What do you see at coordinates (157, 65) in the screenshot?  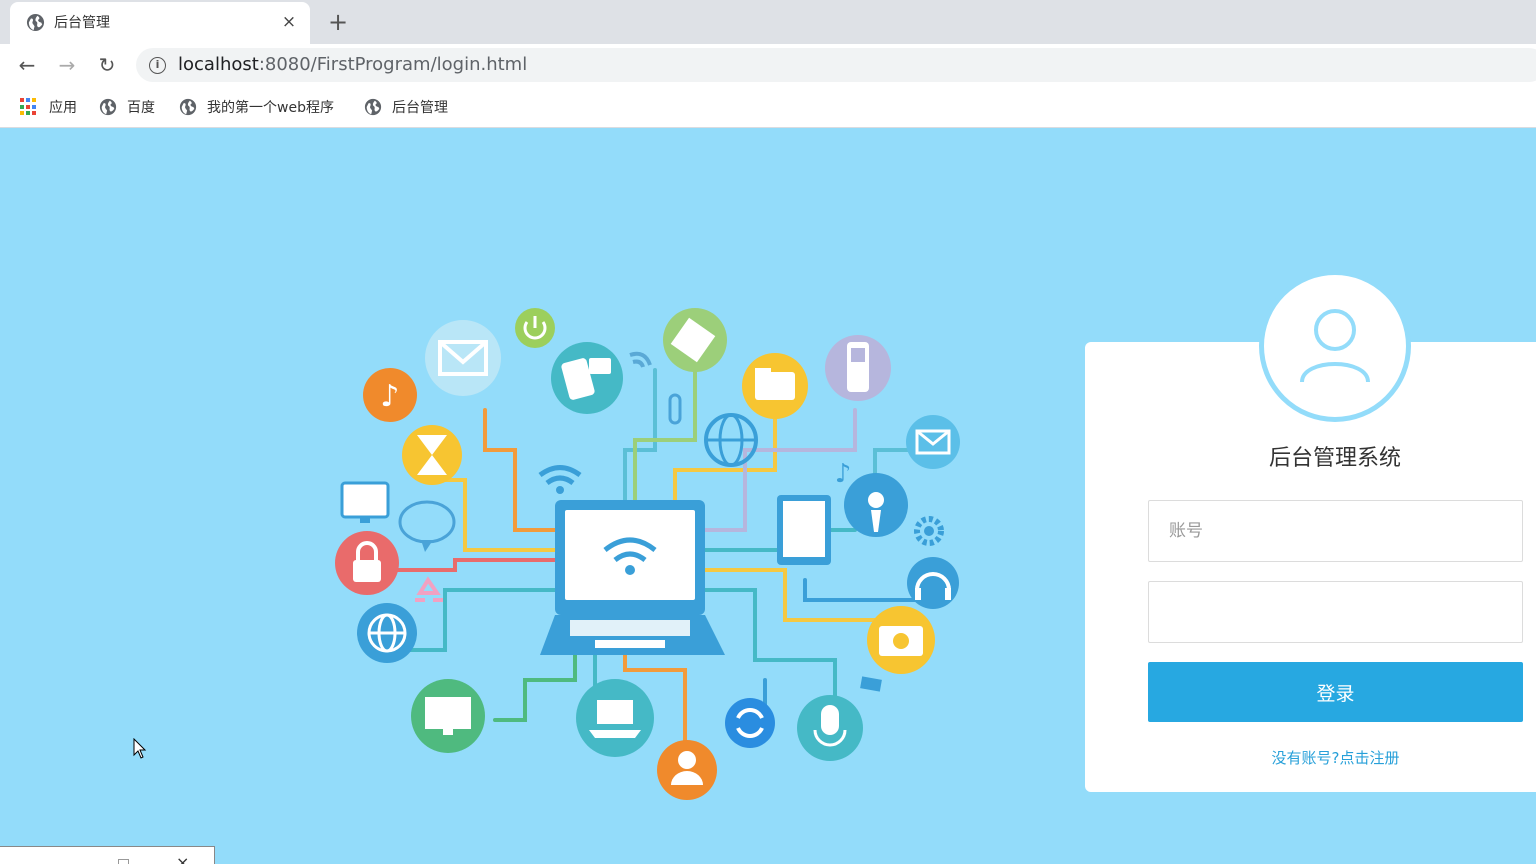 I see `site-info-icon: i` at bounding box center [157, 65].